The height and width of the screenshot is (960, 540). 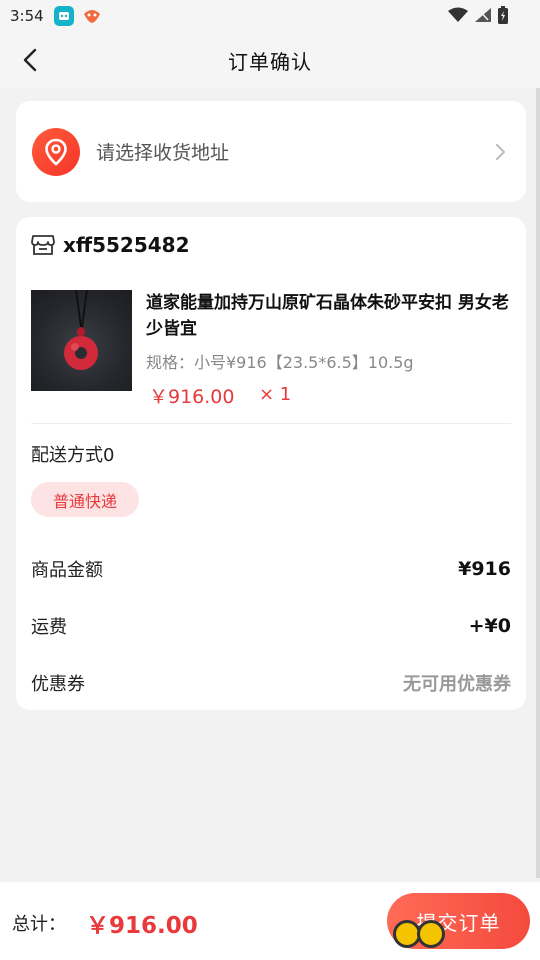 I want to click on total-label: 总计：, so click(x=39, y=924).